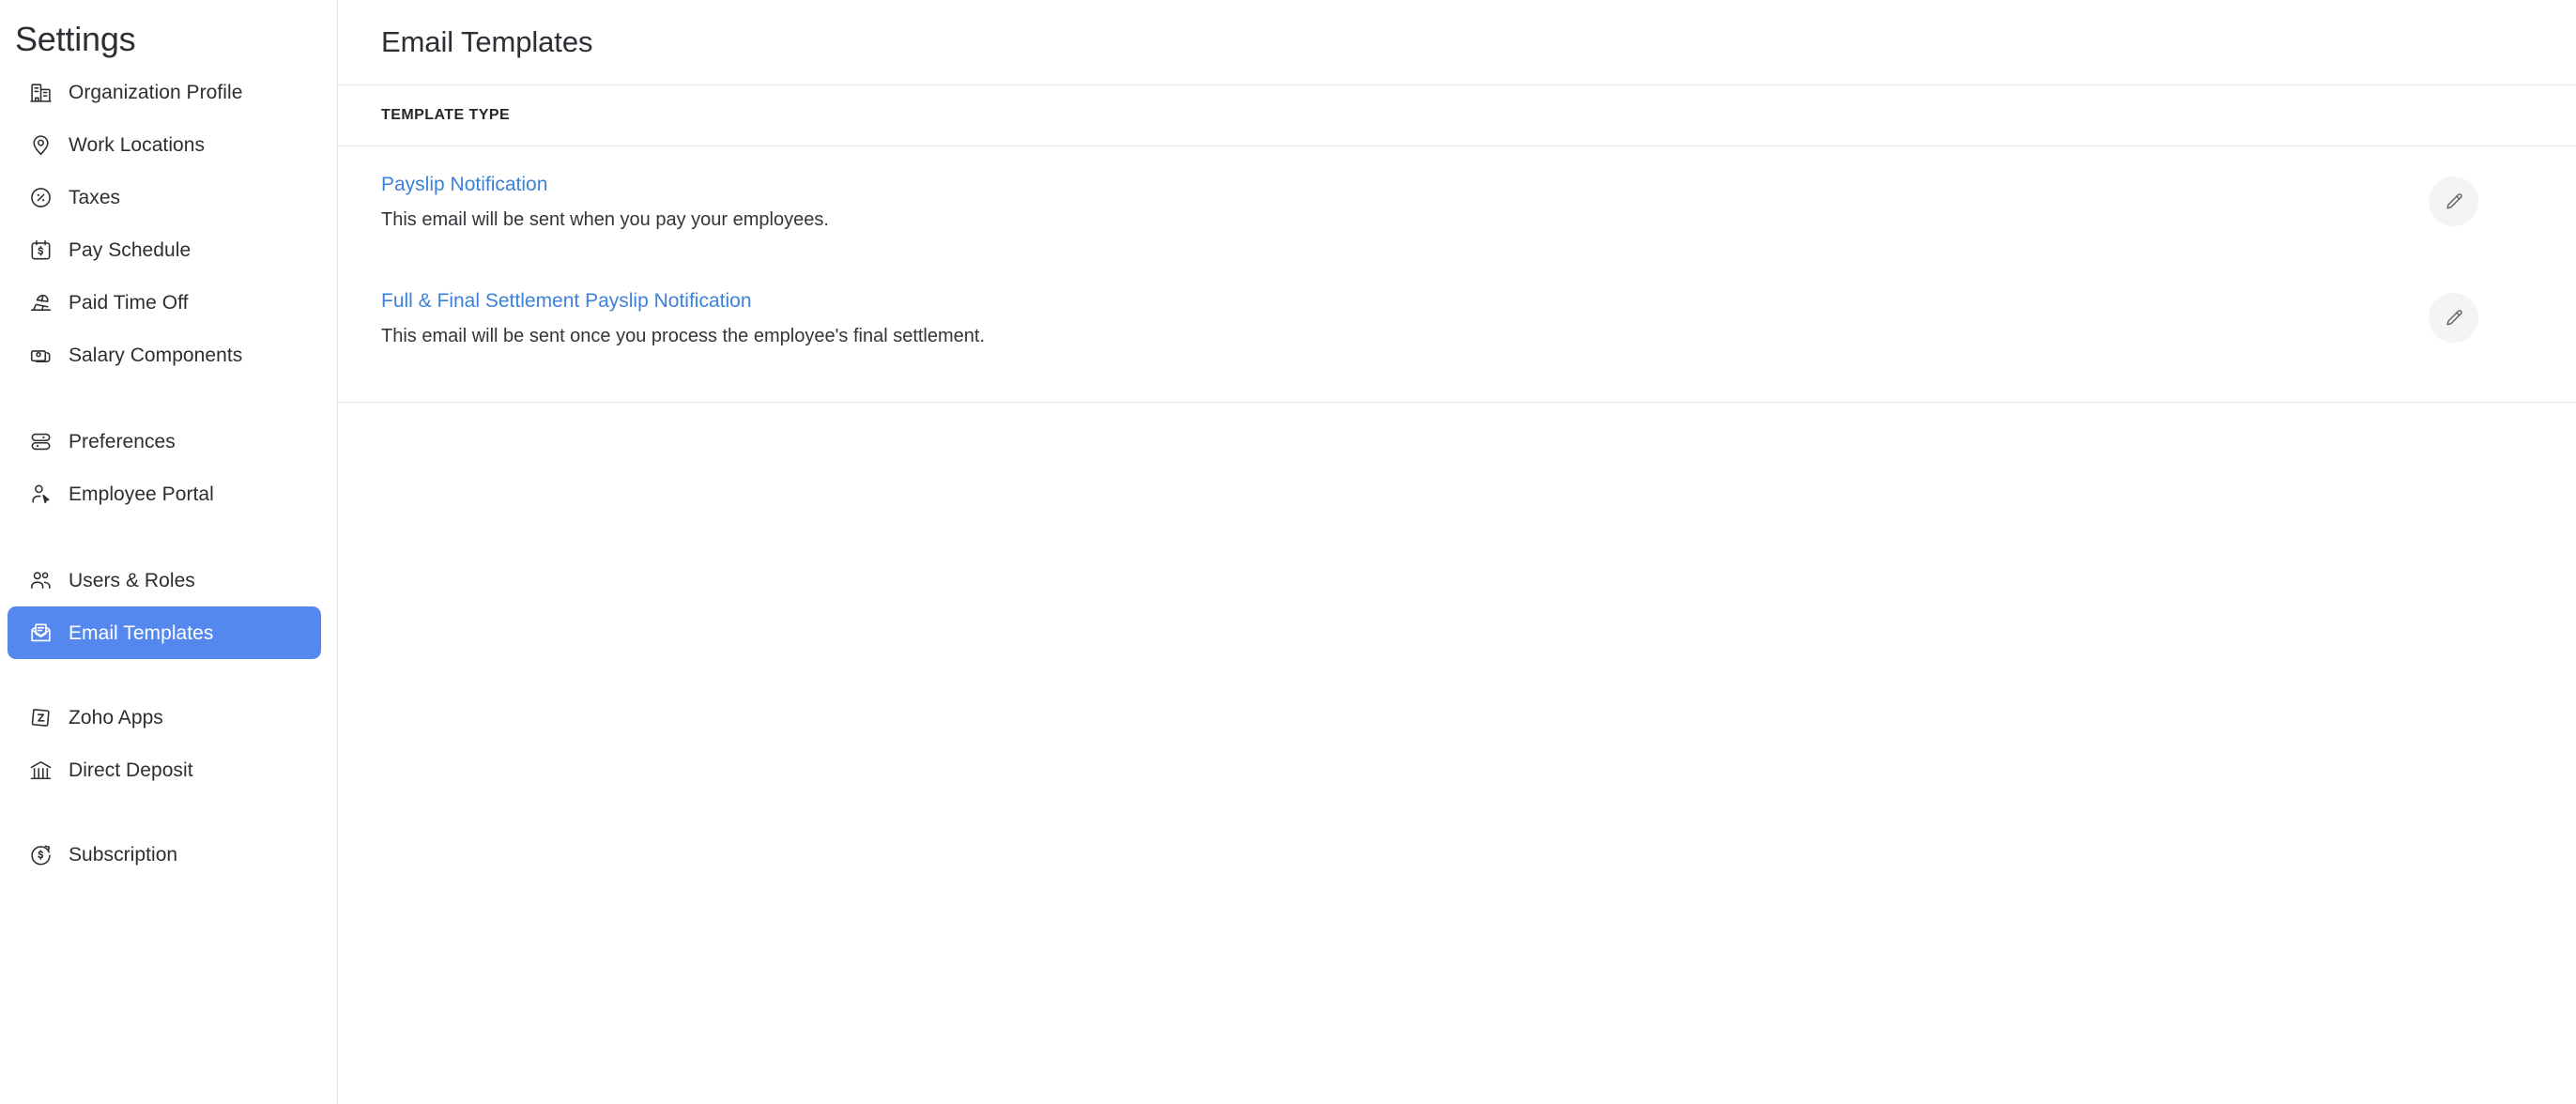  I want to click on sidebar-item-work-locations: Work Locations, so click(164, 145).